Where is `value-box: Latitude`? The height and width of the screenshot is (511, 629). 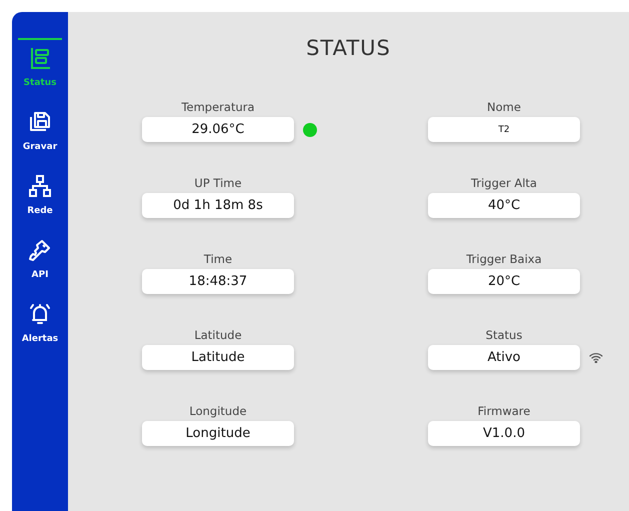 value-box: Latitude is located at coordinates (218, 357).